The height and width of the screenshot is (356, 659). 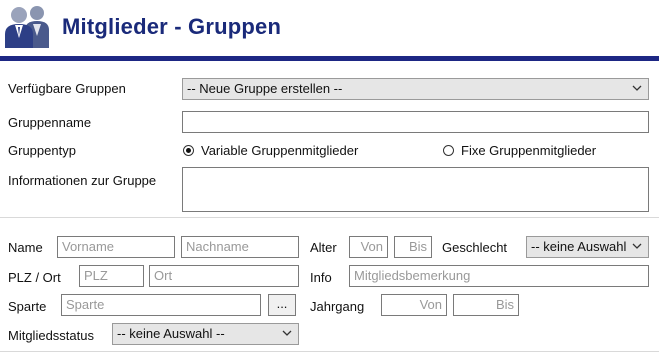 I want to click on group-name-label: Gruppenname, so click(x=50, y=122).